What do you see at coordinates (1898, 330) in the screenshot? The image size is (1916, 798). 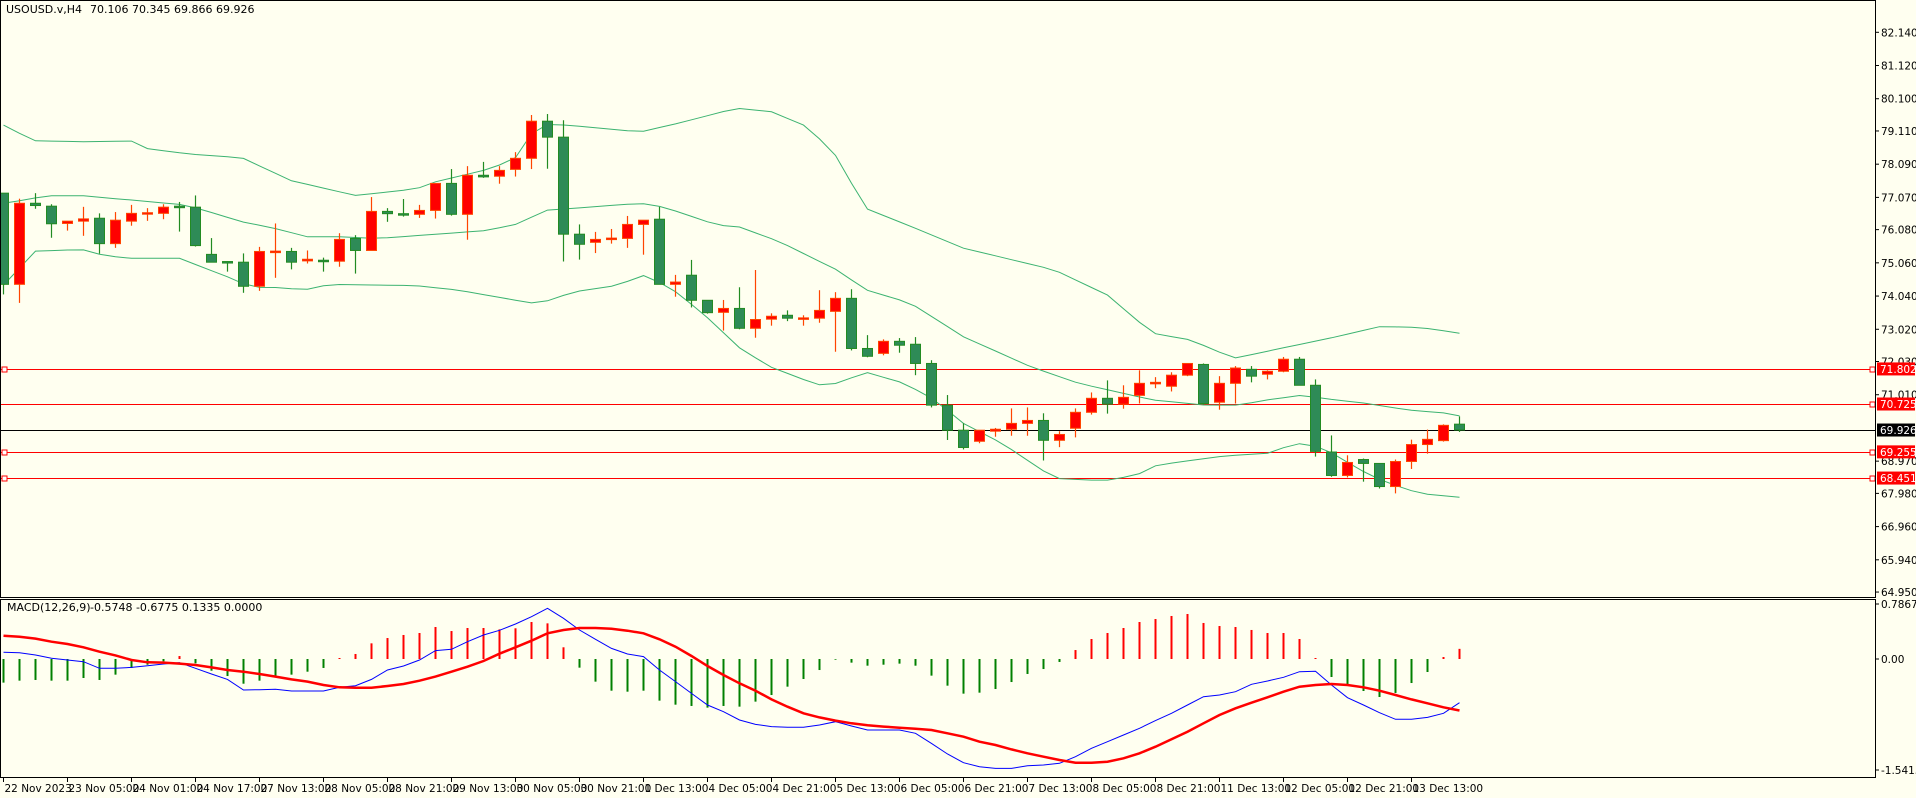 I see `price-tick-label: 73.020` at bounding box center [1898, 330].